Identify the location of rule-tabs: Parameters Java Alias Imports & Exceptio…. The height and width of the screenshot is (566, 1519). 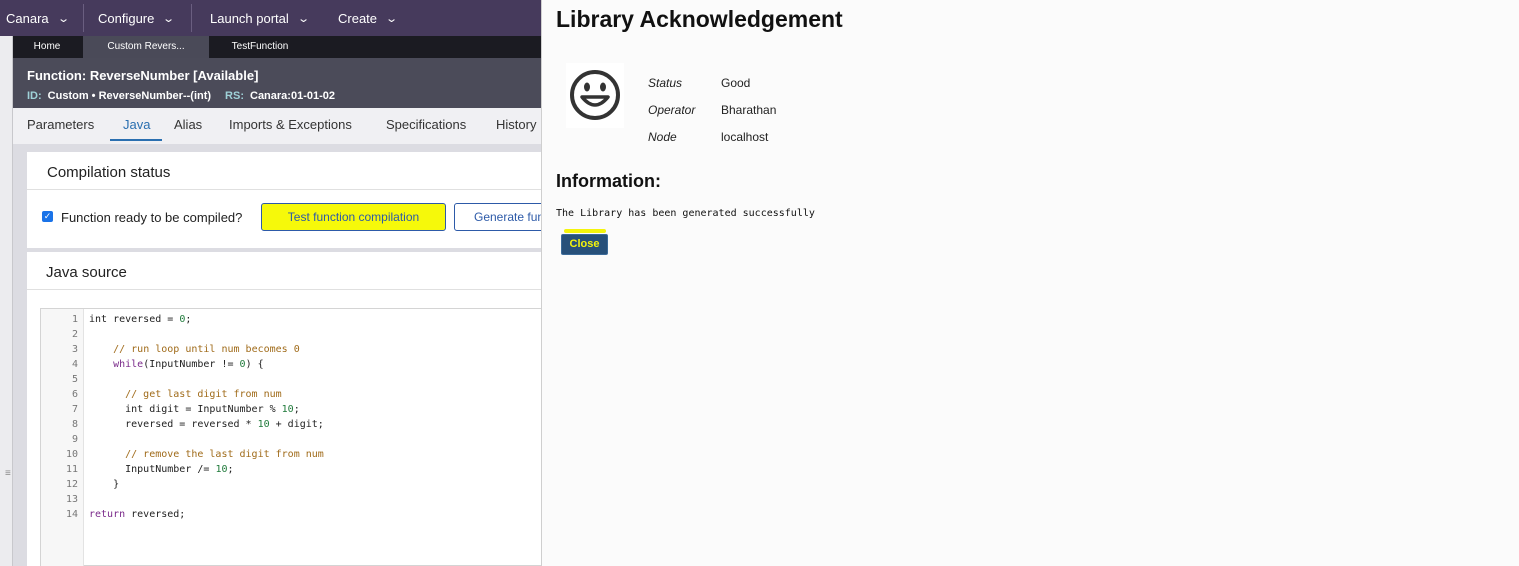
(277, 126).